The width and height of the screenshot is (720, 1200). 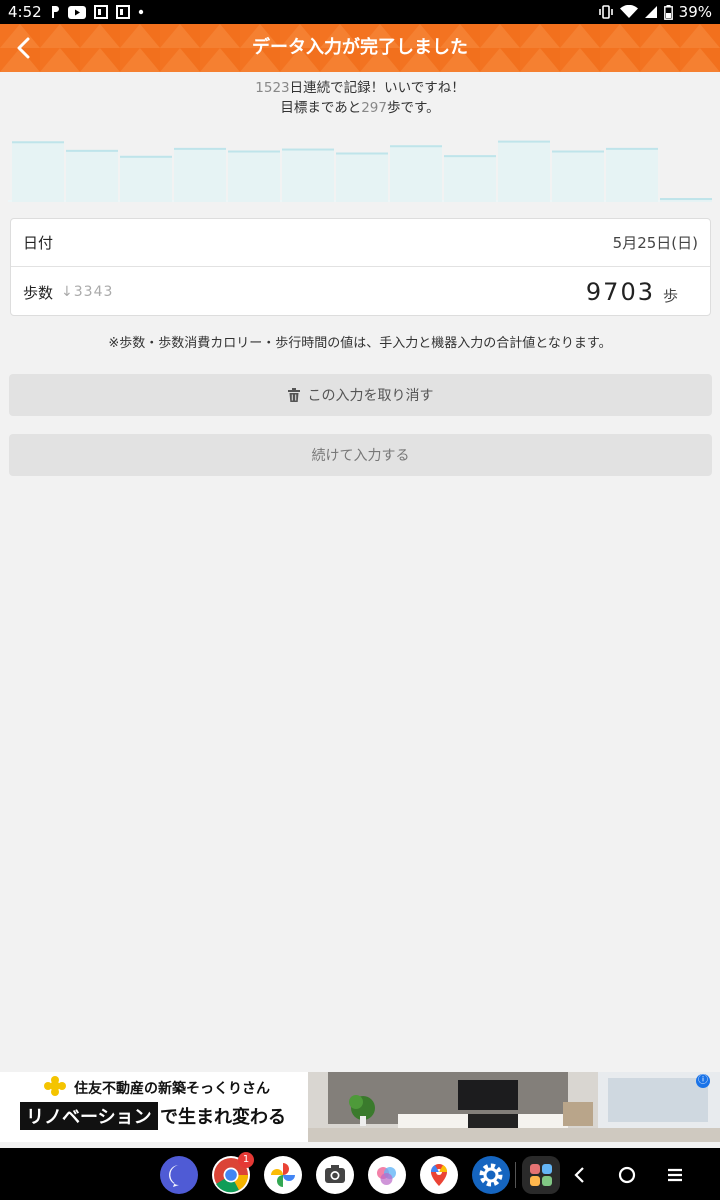 What do you see at coordinates (293, 395) in the screenshot?
I see `trash-icon` at bounding box center [293, 395].